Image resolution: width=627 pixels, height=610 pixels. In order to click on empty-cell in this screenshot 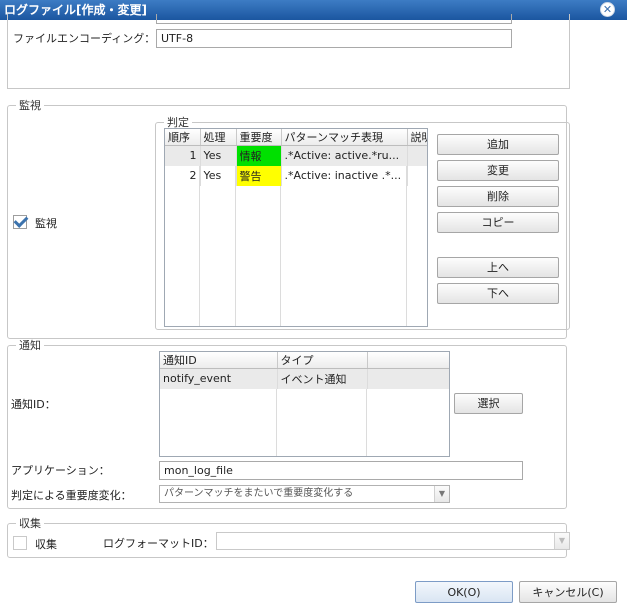, I will do `click(408, 378)`.